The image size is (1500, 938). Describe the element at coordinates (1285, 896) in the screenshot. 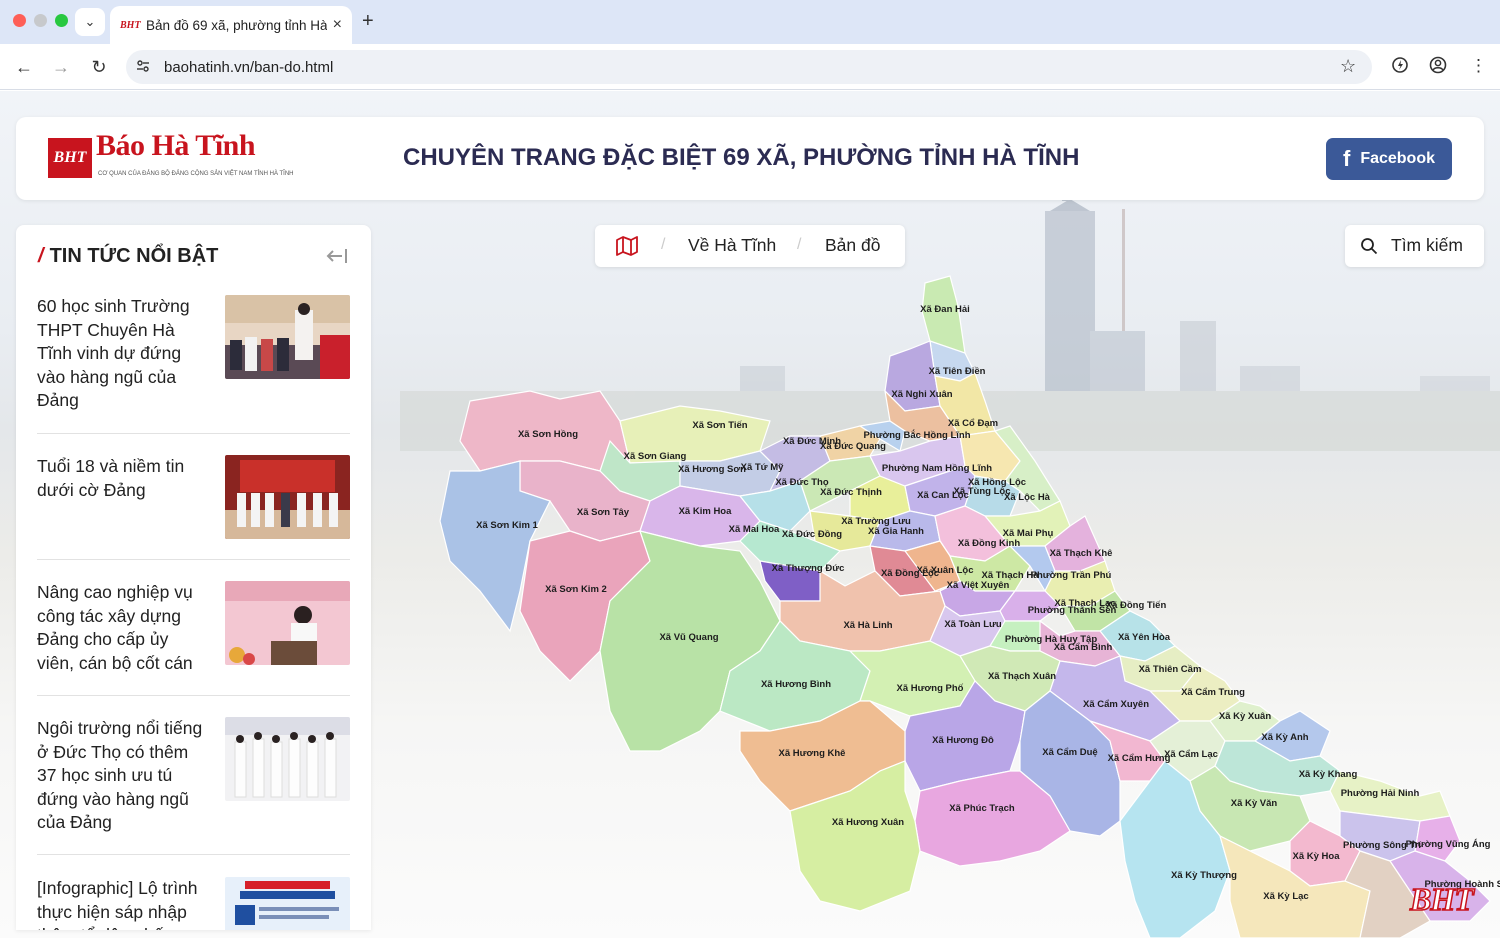

I see `map-region-label: Xã Kỳ Lạc` at that location.